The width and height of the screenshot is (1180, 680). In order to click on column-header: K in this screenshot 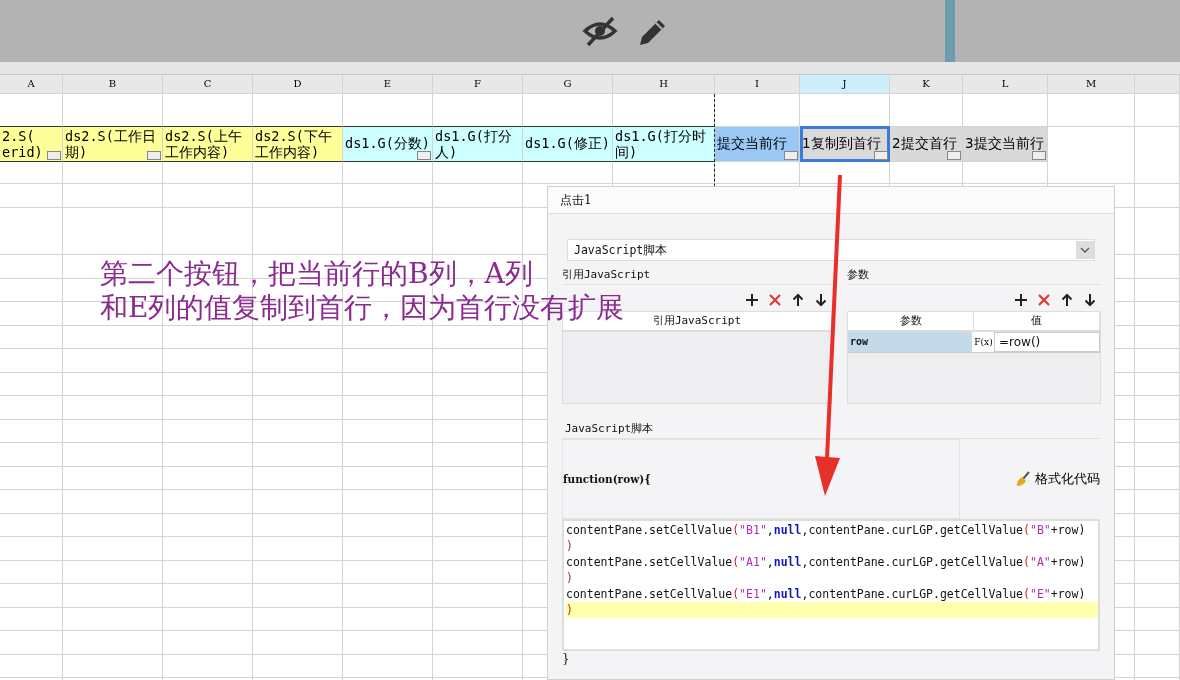, I will do `click(926, 84)`.